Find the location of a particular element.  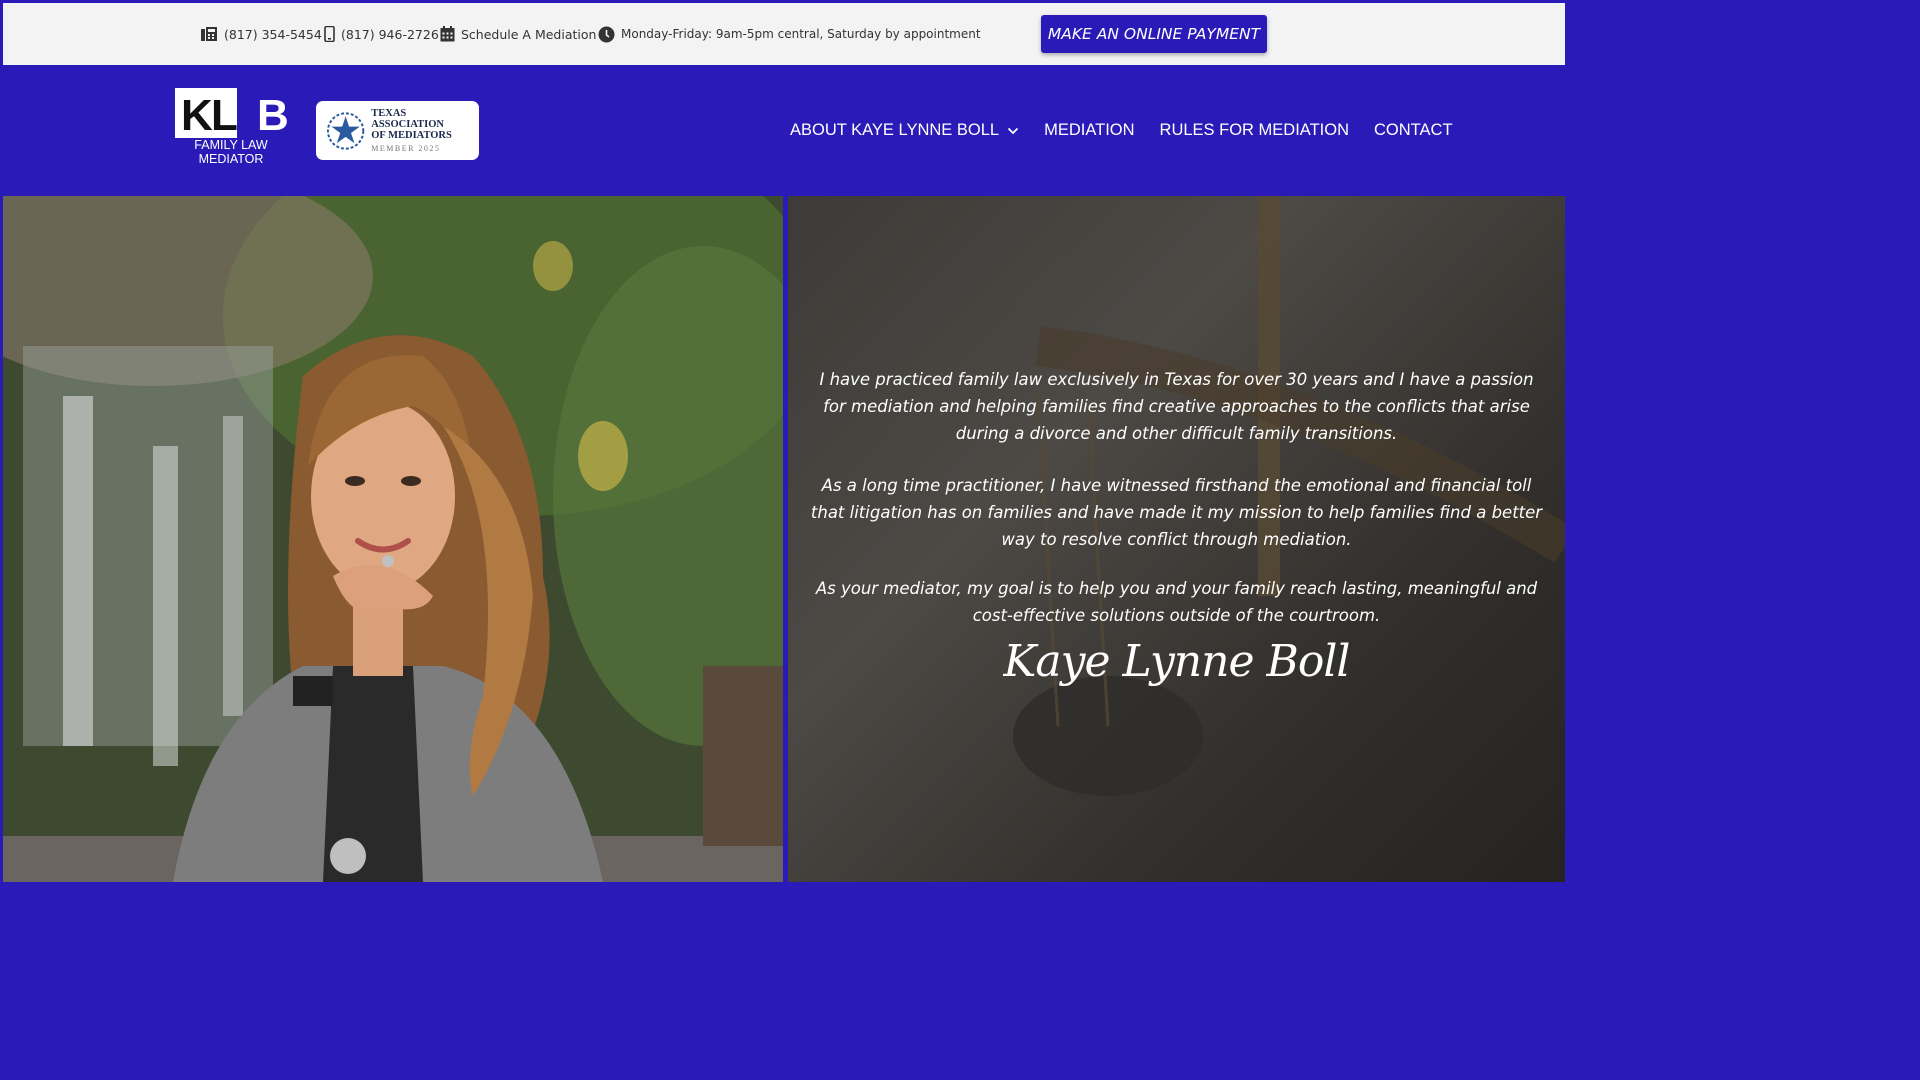

clock-icon is located at coordinates (606, 34).